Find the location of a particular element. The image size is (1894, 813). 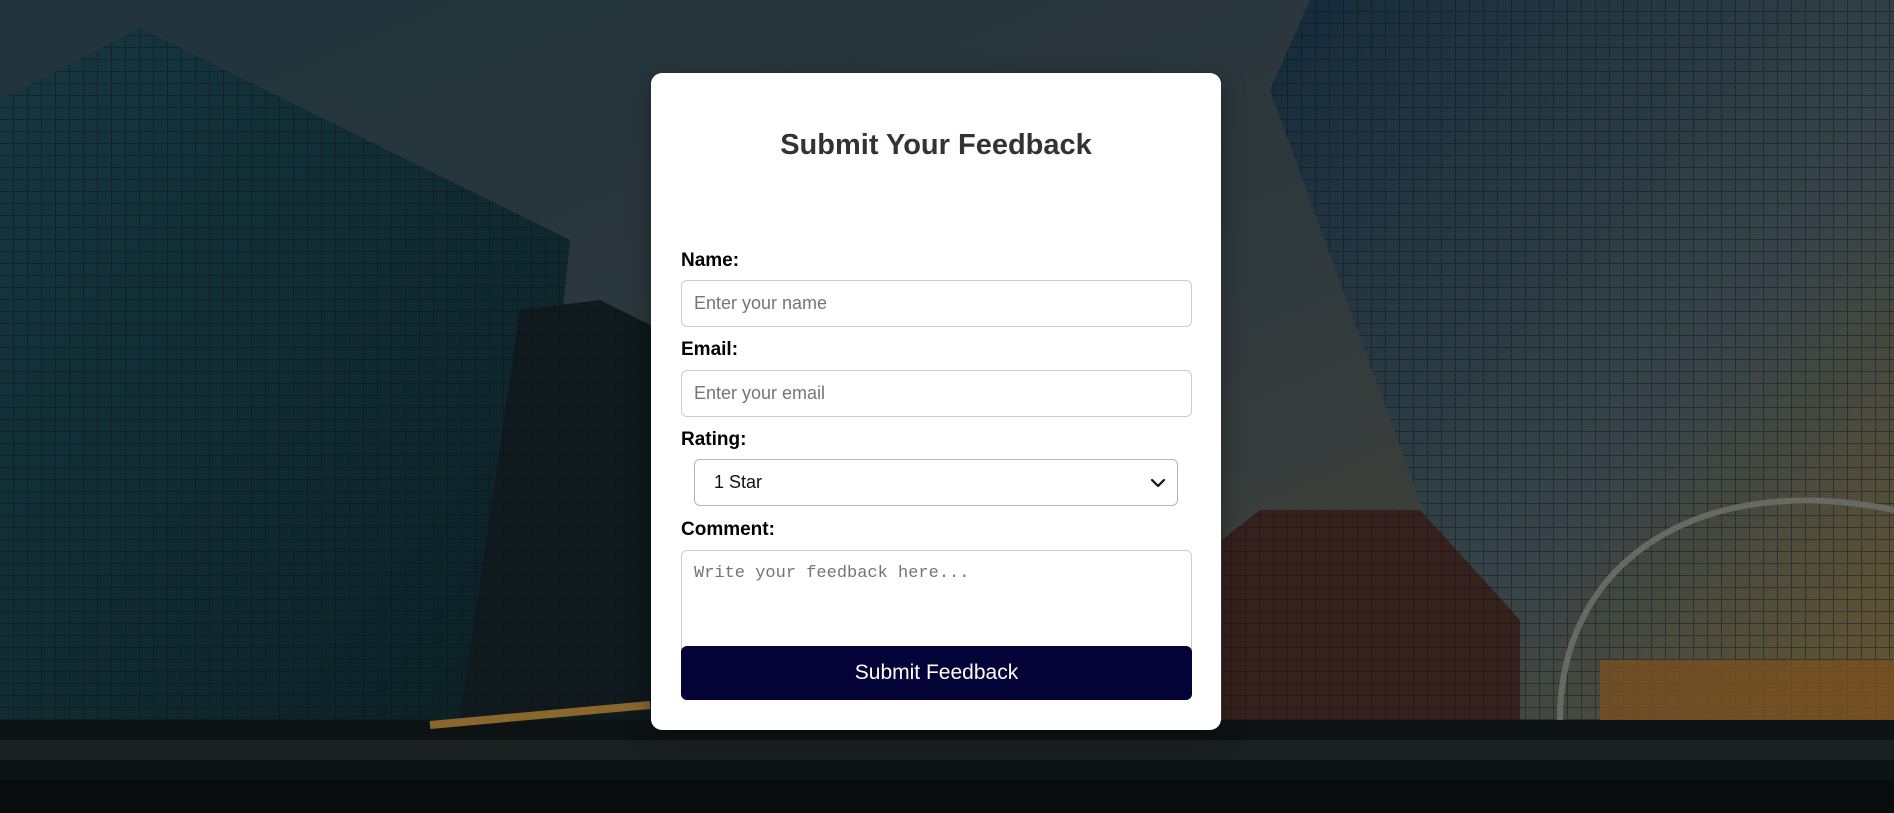

name-input: Enter your name is located at coordinates (936, 303).